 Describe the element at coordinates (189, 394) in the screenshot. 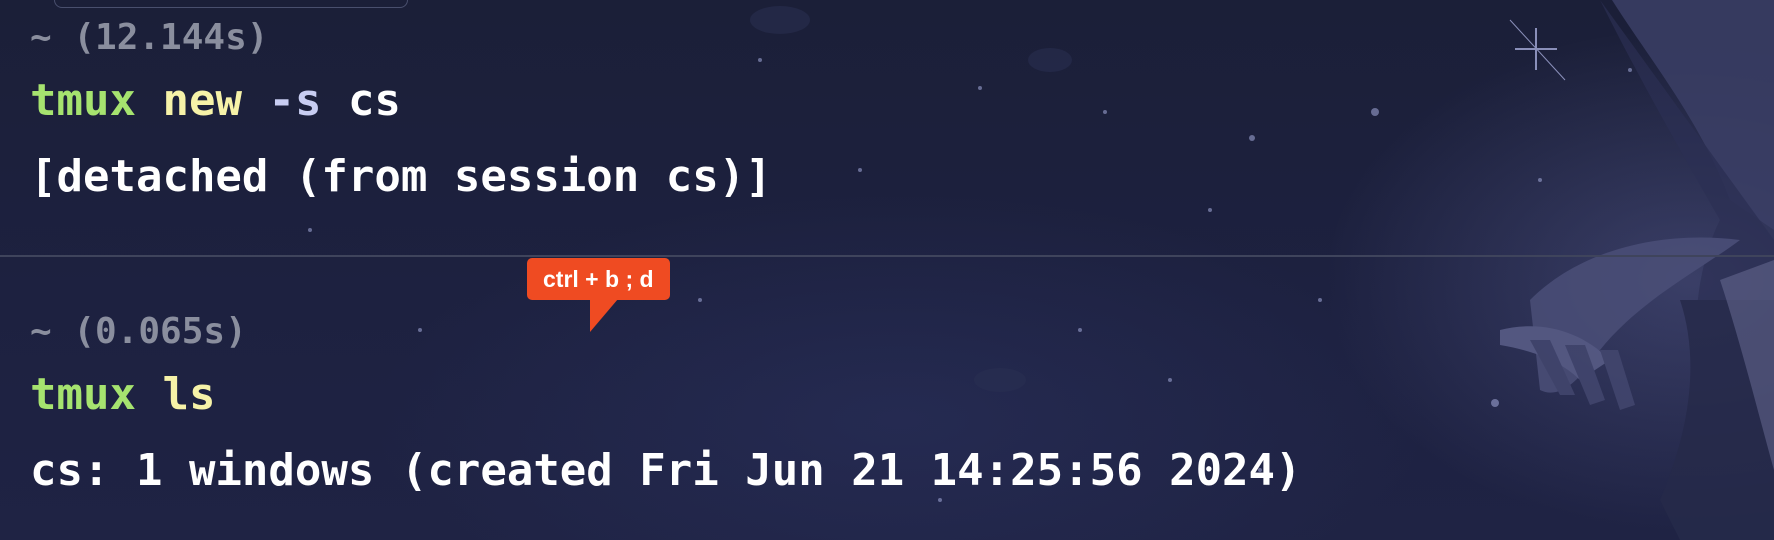

I see `command-subcommand: ls` at that location.